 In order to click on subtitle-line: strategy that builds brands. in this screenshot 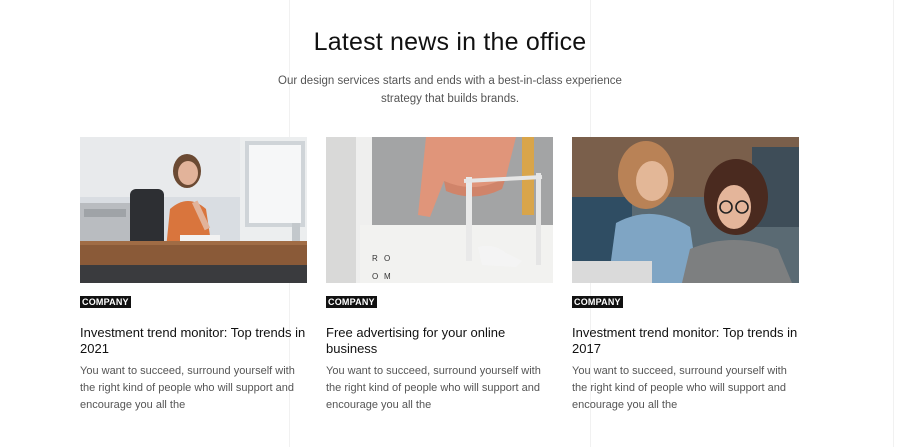, I will do `click(450, 99)`.